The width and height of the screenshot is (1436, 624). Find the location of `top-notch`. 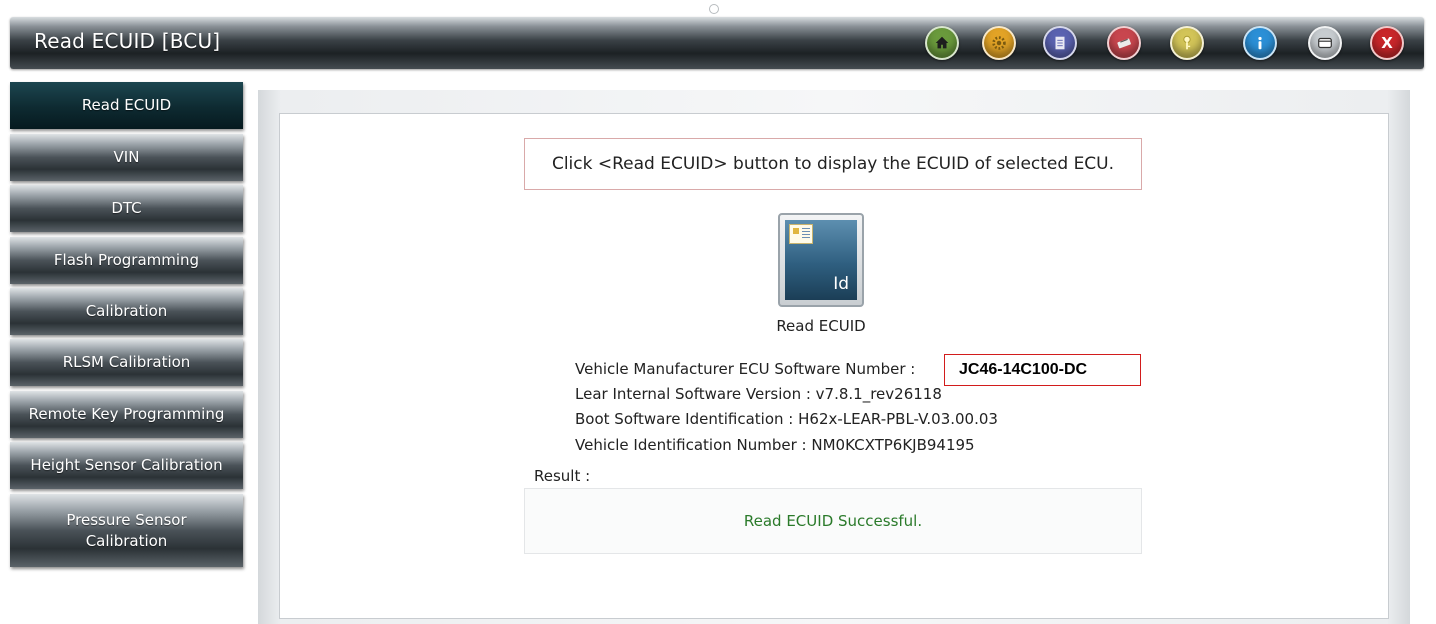

top-notch is located at coordinates (714, 9).